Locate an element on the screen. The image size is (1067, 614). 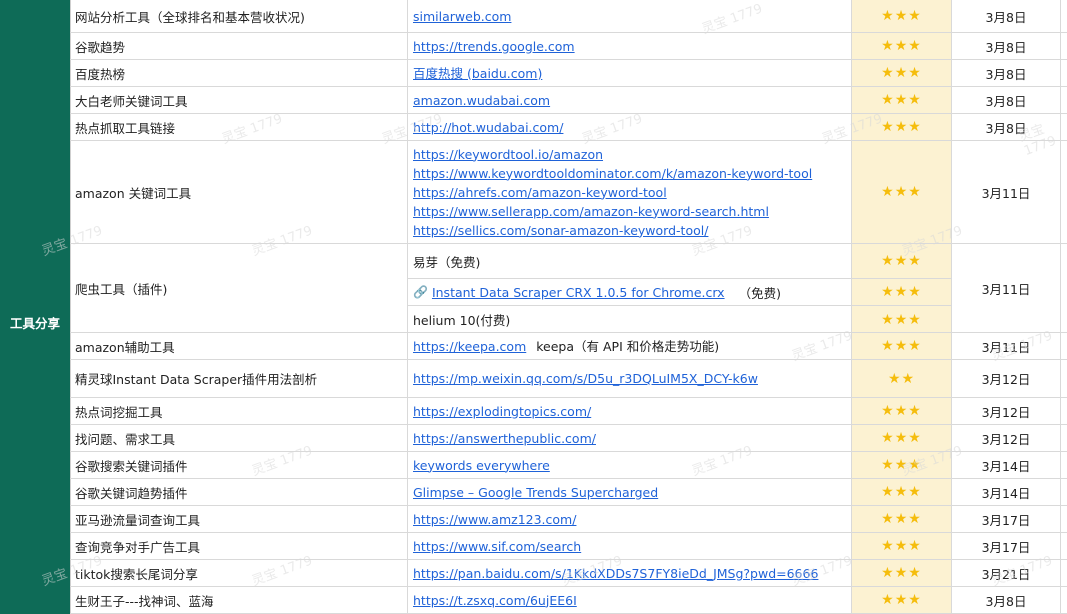
link-cell: http://hot.wudabai.com/ is located at coordinates (630, 127).